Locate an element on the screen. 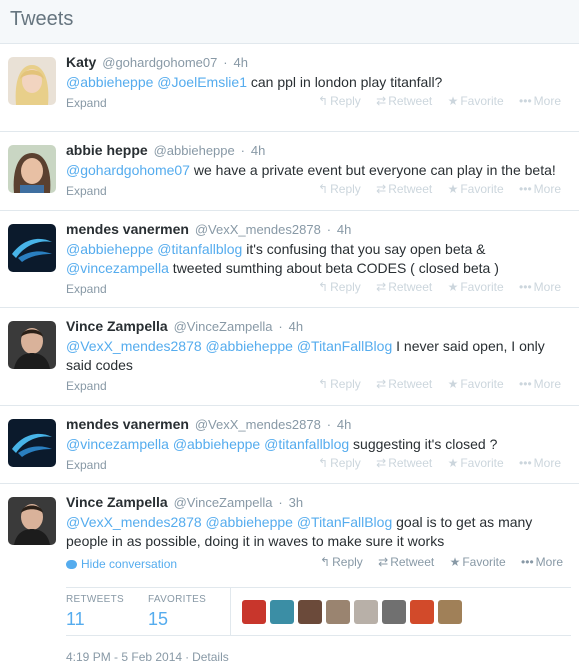 This screenshot has height=663, width=579. reply-icon: ↰ is located at coordinates (323, 287).